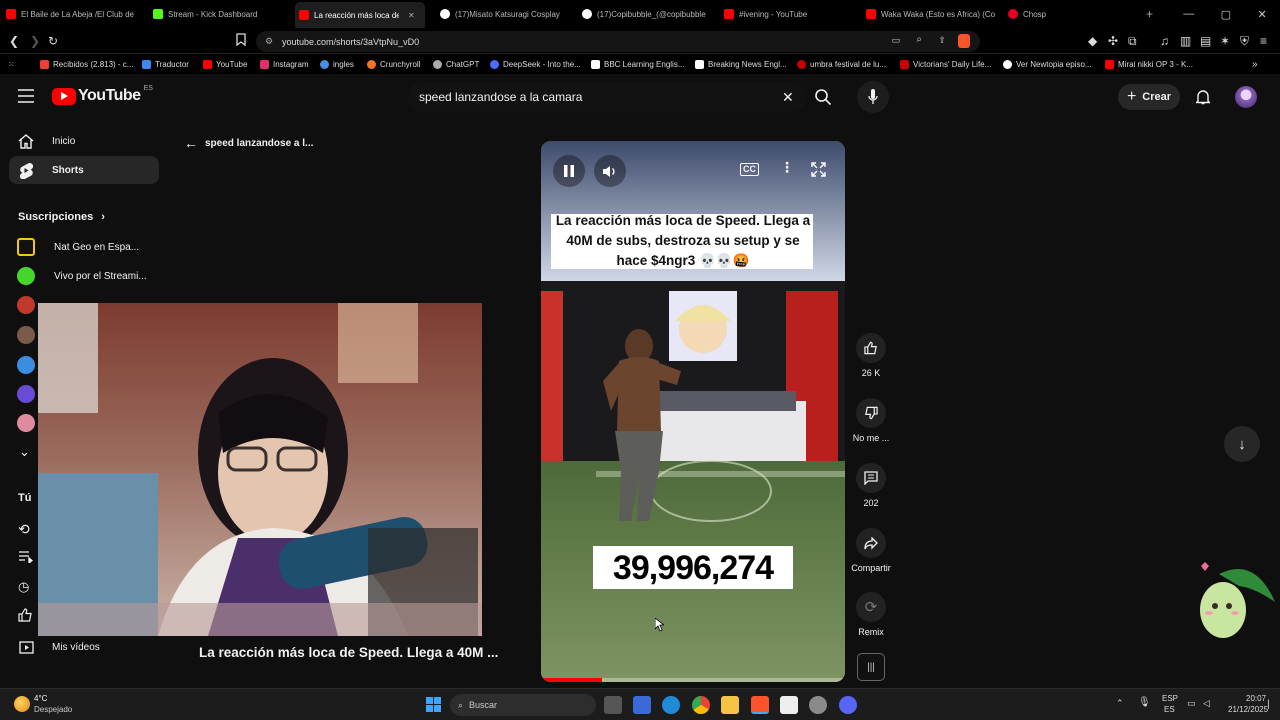  I want to click on clear-search-icon: ✕, so click(788, 97).